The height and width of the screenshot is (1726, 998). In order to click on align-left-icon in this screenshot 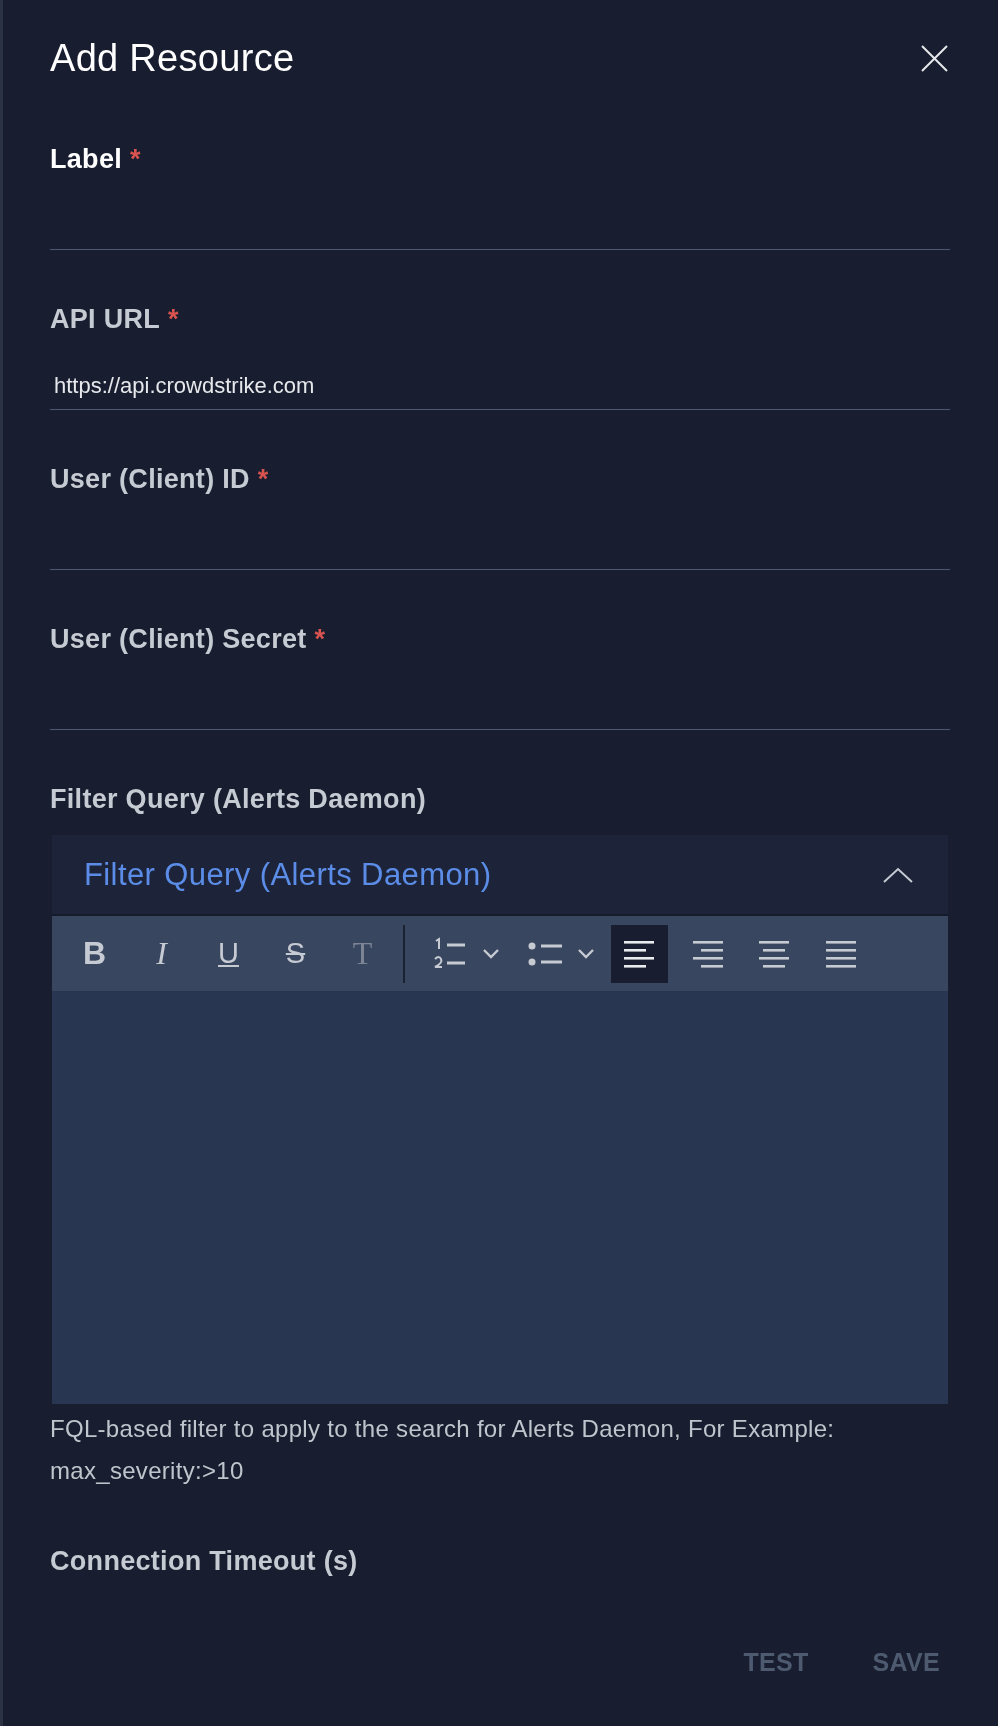, I will do `click(639, 953)`.